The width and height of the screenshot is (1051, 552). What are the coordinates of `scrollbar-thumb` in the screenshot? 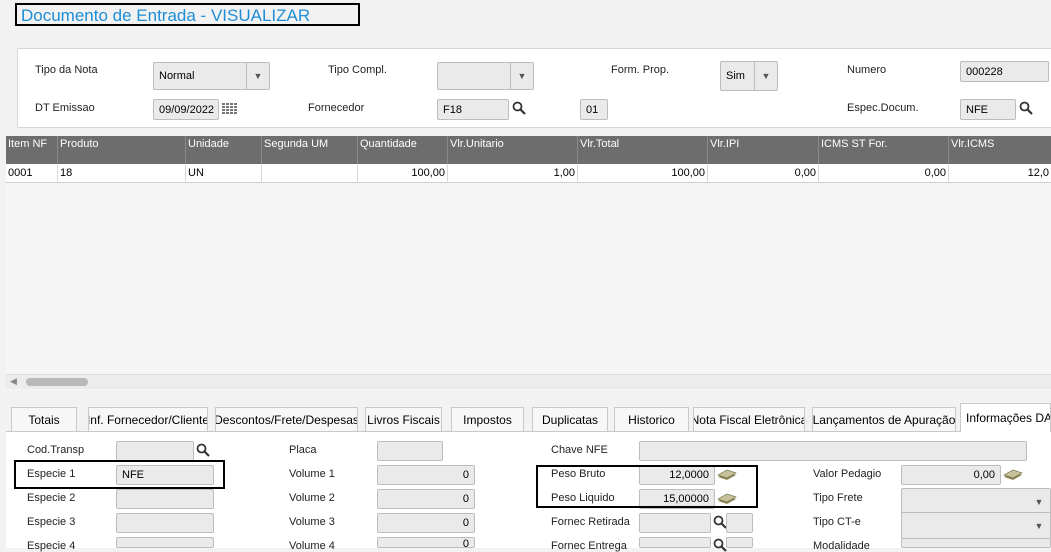 It's located at (57, 382).